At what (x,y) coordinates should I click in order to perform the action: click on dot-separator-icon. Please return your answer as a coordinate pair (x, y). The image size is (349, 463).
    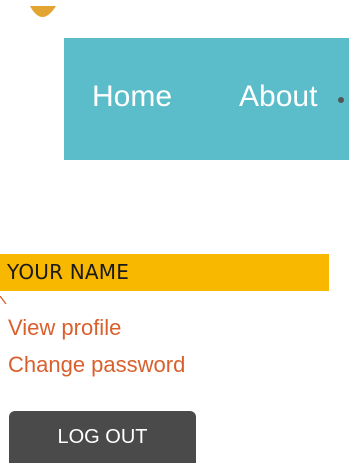
    Looking at the image, I should click on (341, 100).